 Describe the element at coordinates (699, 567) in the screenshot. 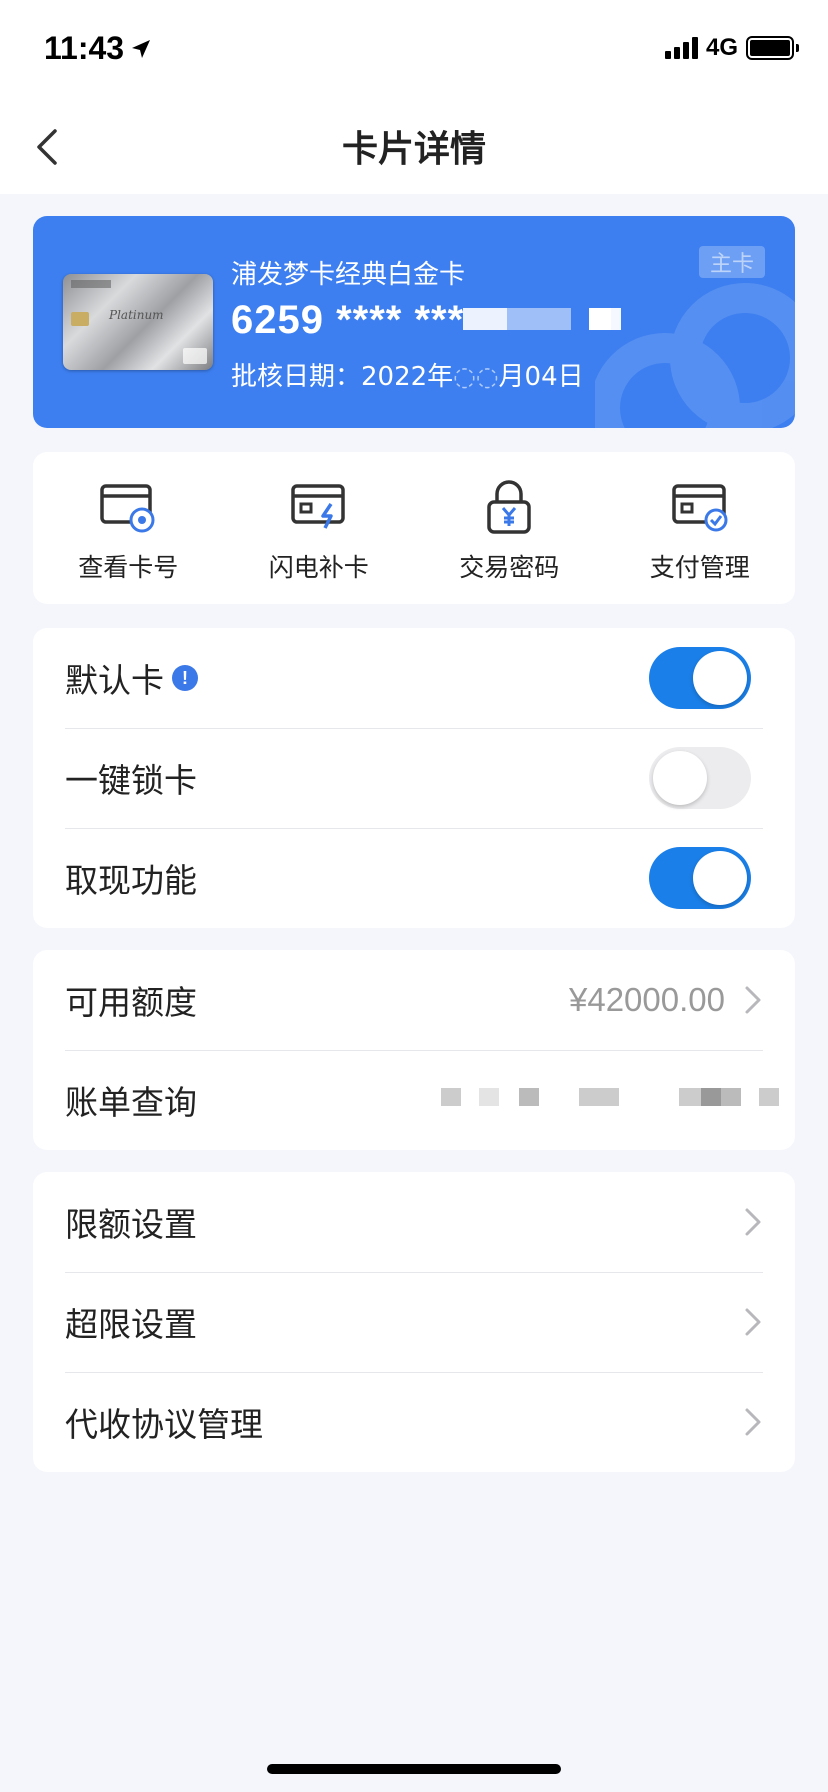

I see `action-label: 支付管理` at that location.